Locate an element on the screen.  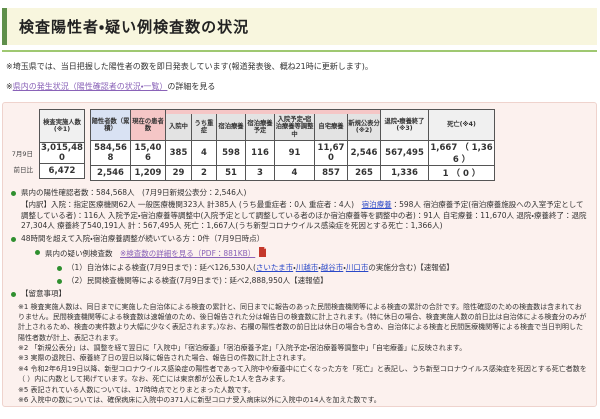
kawagoe-city-link: 川越市 is located at coordinates (307, 267).